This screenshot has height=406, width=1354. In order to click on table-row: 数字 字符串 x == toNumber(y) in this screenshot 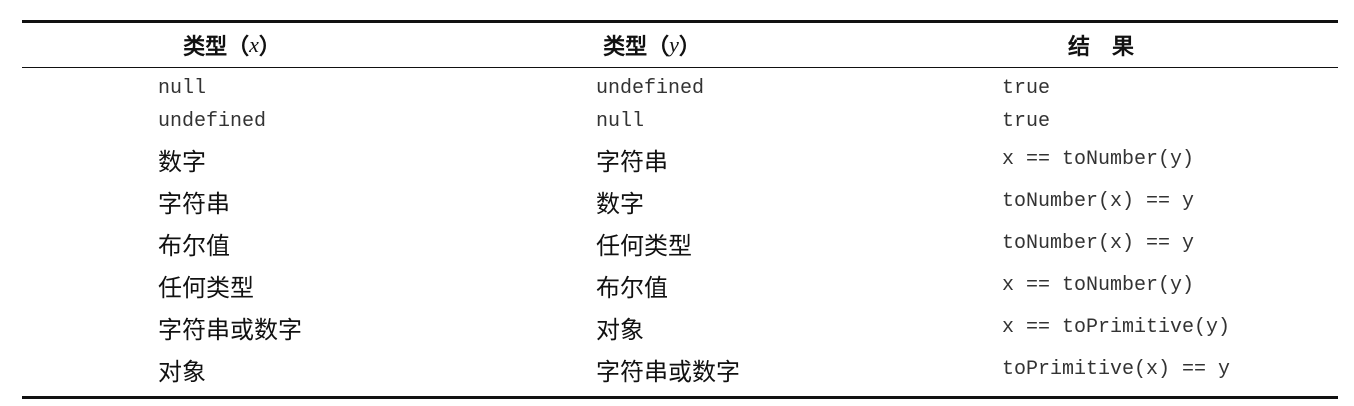, I will do `click(680, 159)`.